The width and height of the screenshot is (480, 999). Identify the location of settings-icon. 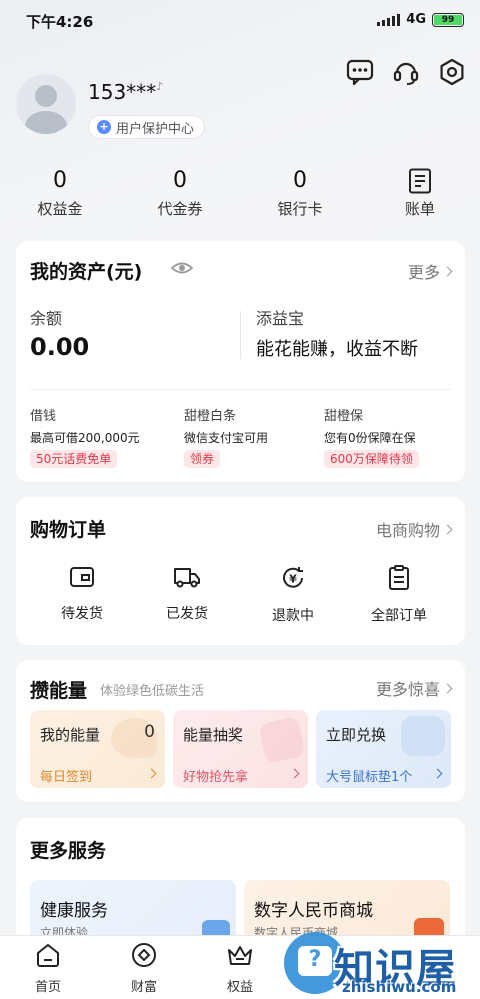
(452, 72).